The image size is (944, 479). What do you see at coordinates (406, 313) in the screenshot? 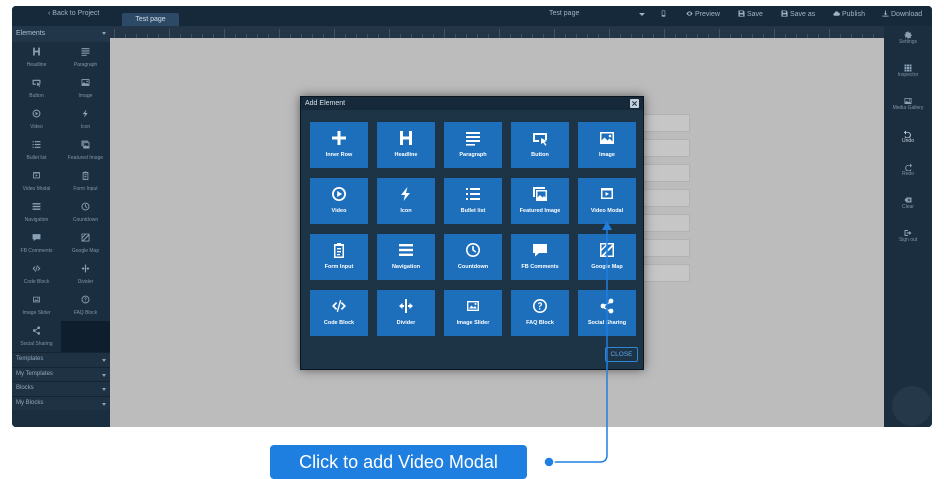
I see `tile-divider: Divider` at bounding box center [406, 313].